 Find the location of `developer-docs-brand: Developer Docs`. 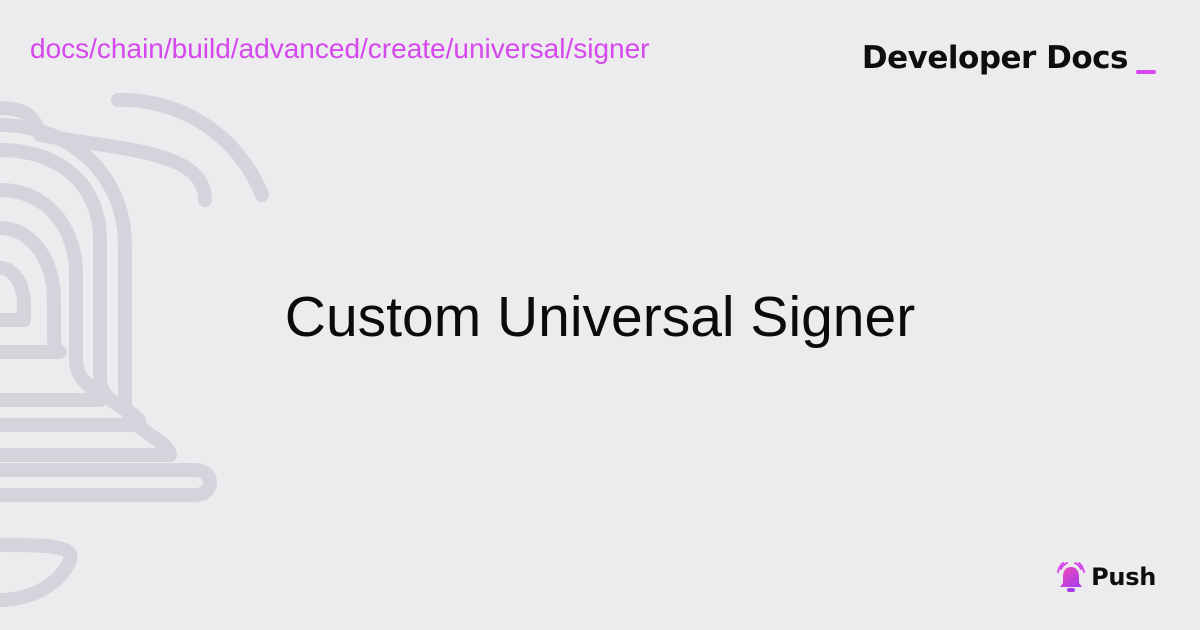

developer-docs-brand: Developer Docs is located at coordinates (1009, 58).